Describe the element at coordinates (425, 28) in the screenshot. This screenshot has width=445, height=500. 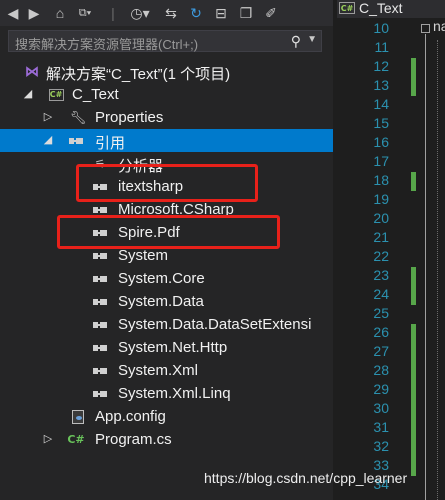
I see `collapse-toggle-icon` at that location.